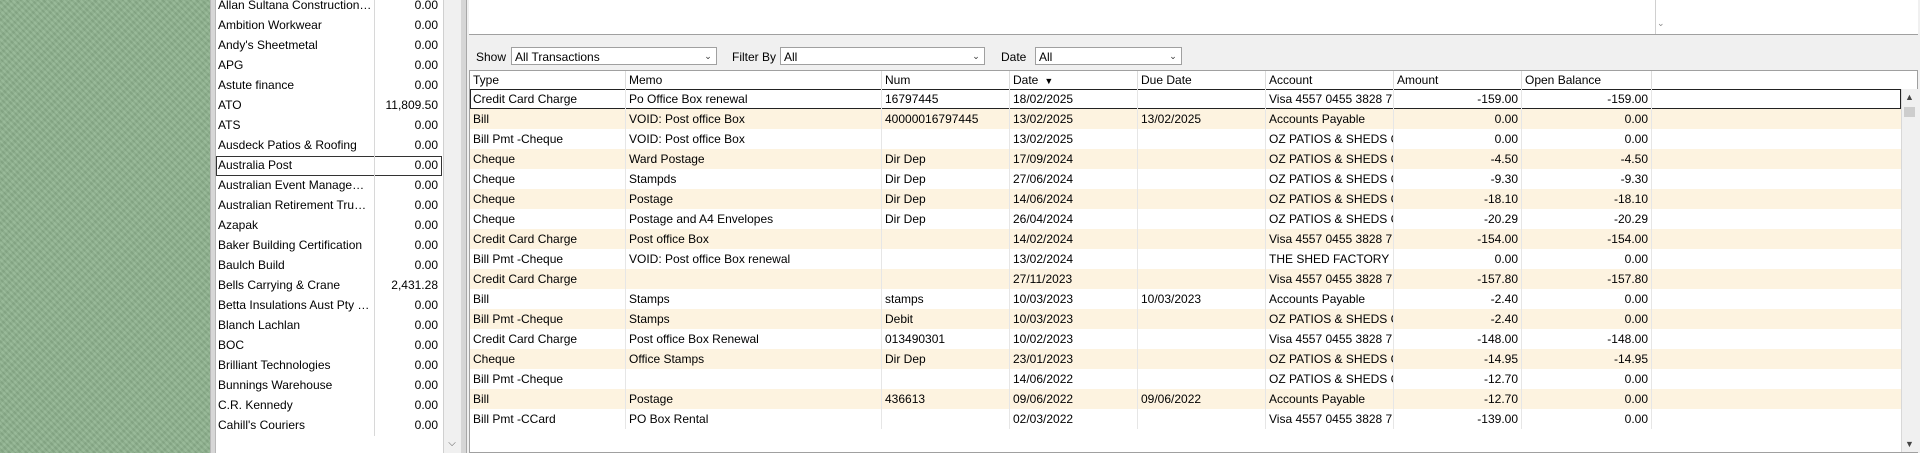 The image size is (1920, 453). I want to click on list-item: Brilliant Technologies 0.00, so click(329, 366).